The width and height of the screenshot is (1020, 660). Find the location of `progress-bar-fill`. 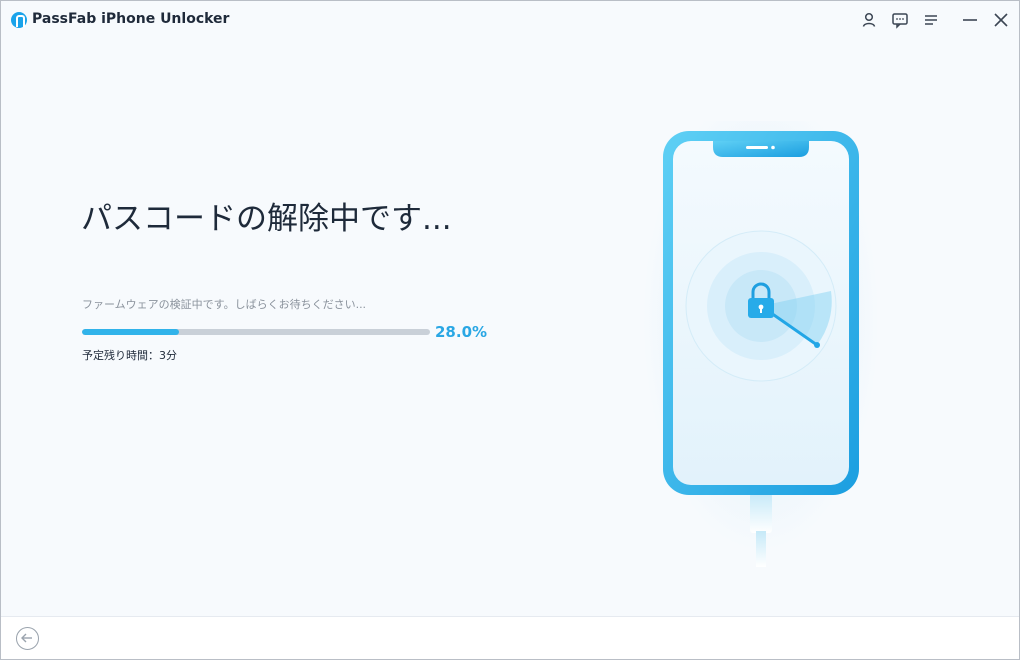

progress-bar-fill is located at coordinates (131, 332).